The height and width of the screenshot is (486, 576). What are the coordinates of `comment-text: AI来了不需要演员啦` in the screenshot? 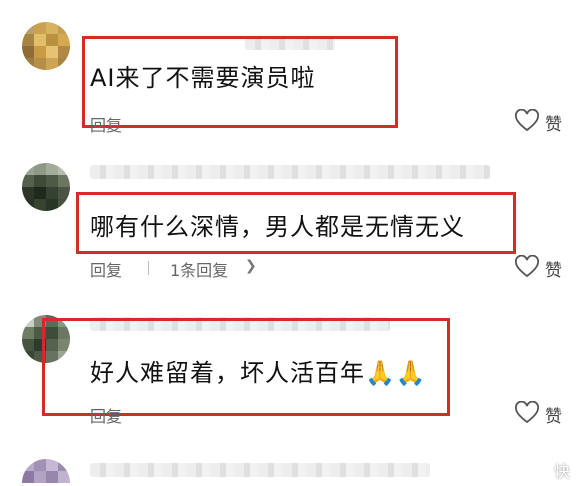 It's located at (203, 78).